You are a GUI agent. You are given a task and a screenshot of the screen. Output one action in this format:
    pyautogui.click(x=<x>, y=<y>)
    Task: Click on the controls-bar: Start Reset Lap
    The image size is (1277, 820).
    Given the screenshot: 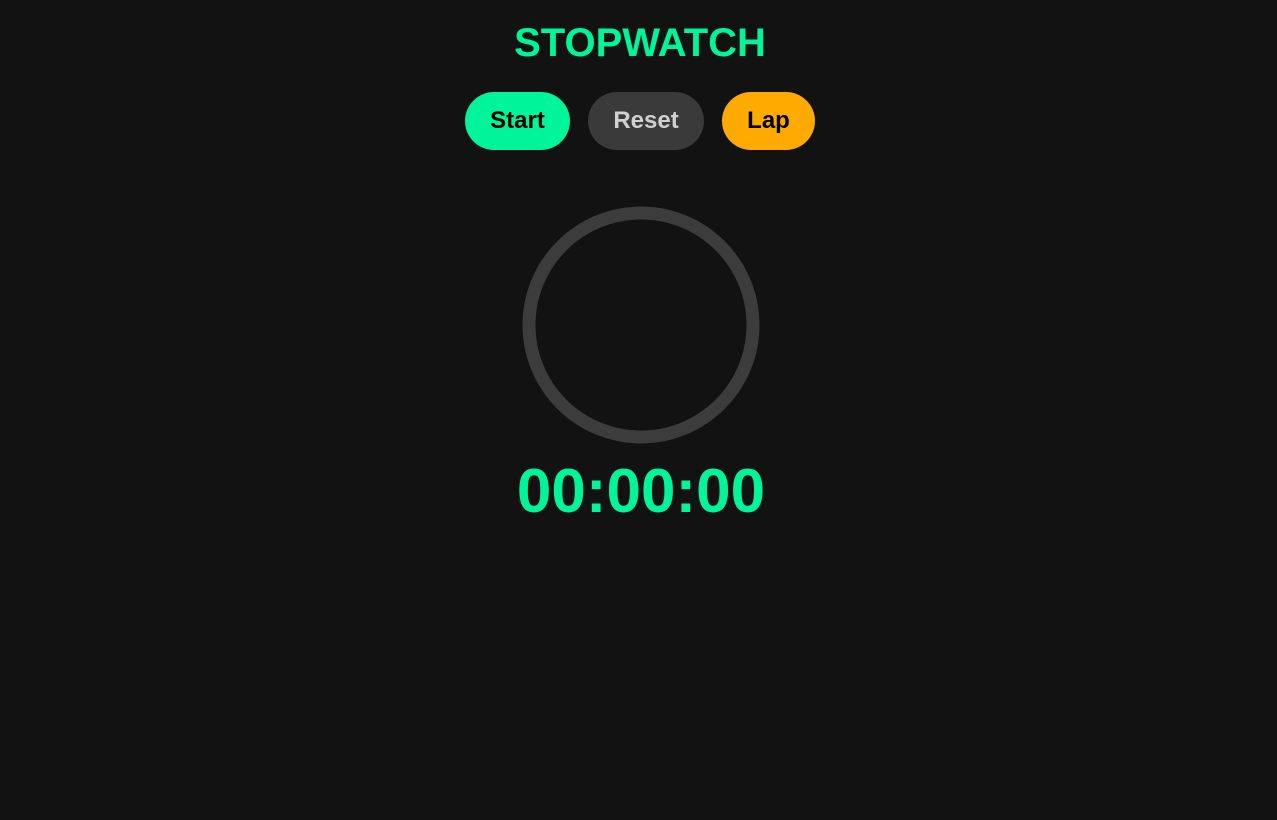 What is the action you would take?
    pyautogui.click(x=638, y=121)
    